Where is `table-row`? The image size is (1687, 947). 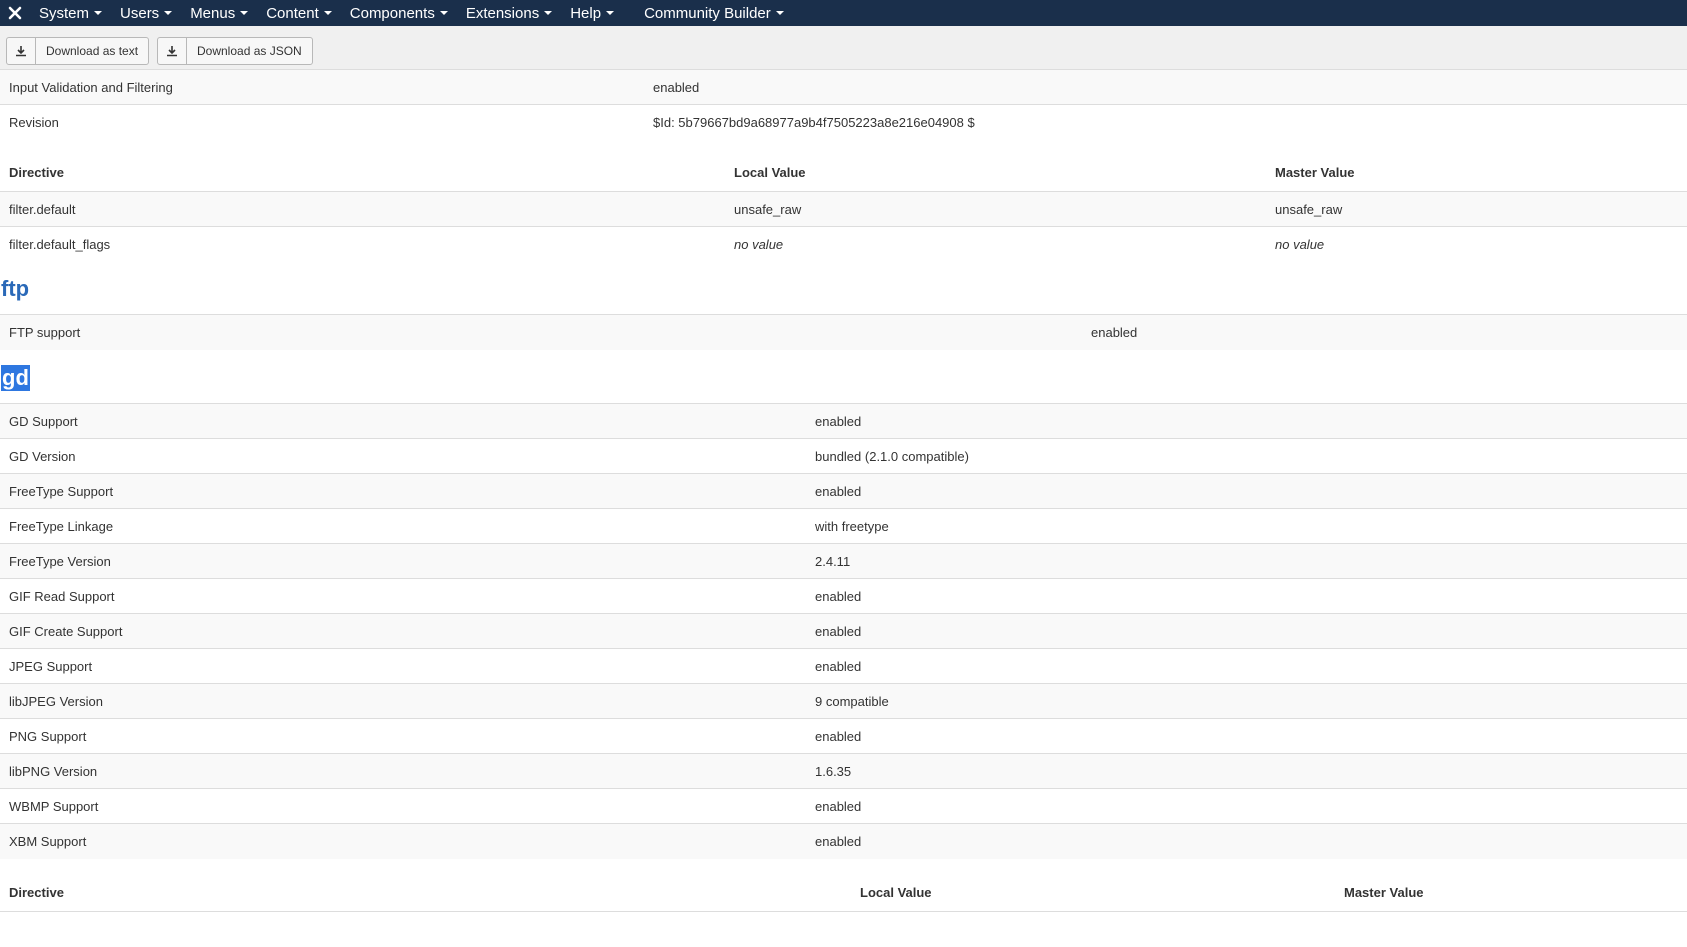
table-row is located at coordinates (843, 929).